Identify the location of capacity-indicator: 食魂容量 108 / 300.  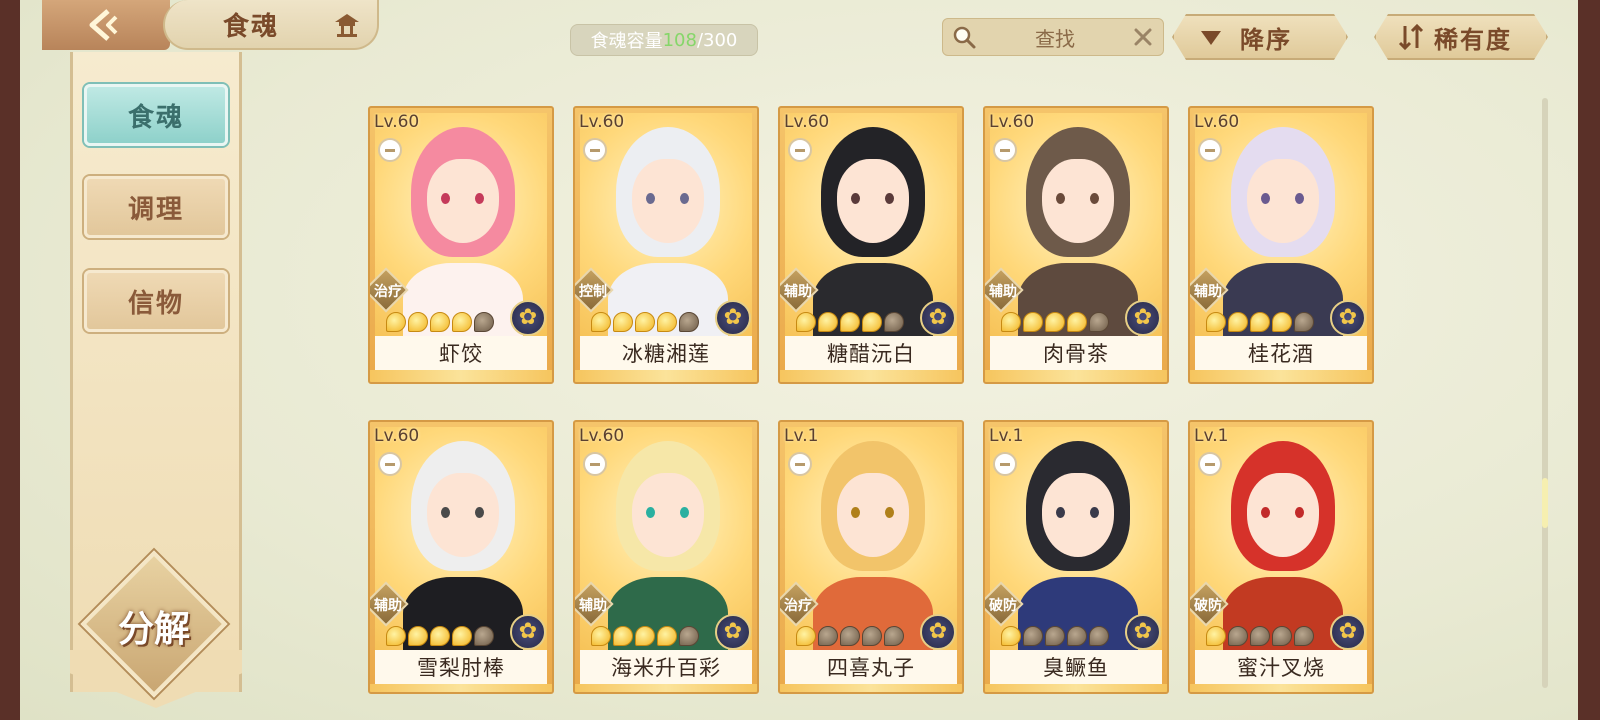
(664, 40).